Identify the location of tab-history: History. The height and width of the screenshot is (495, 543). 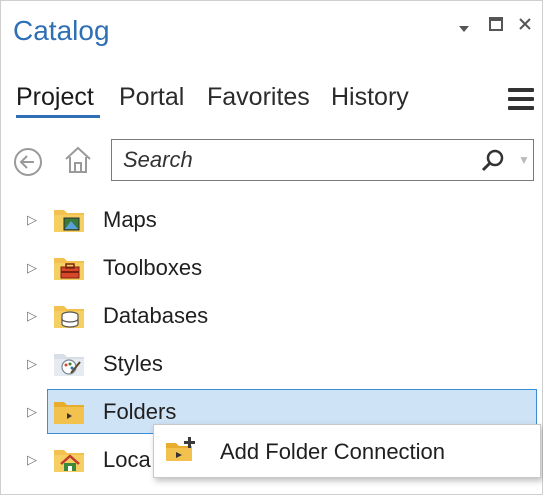
(370, 97).